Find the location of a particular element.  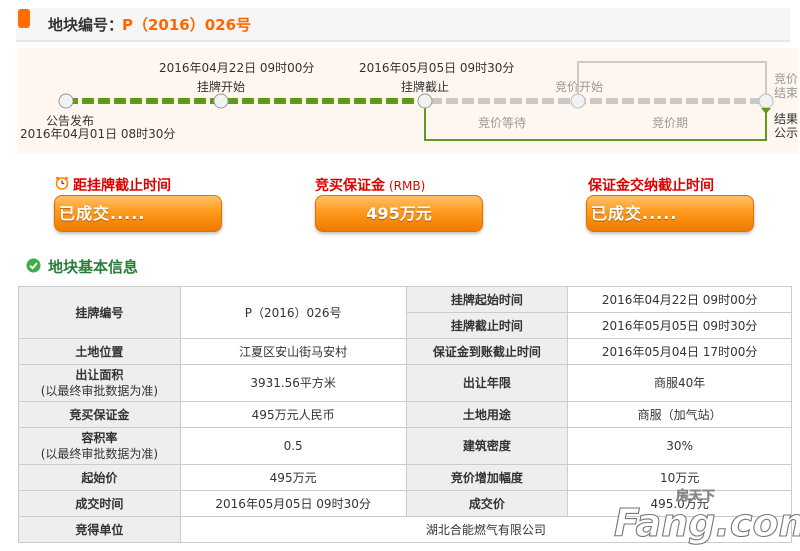

deposit-title-row: 竞买保证金 (RMB) is located at coordinates (370, 185).